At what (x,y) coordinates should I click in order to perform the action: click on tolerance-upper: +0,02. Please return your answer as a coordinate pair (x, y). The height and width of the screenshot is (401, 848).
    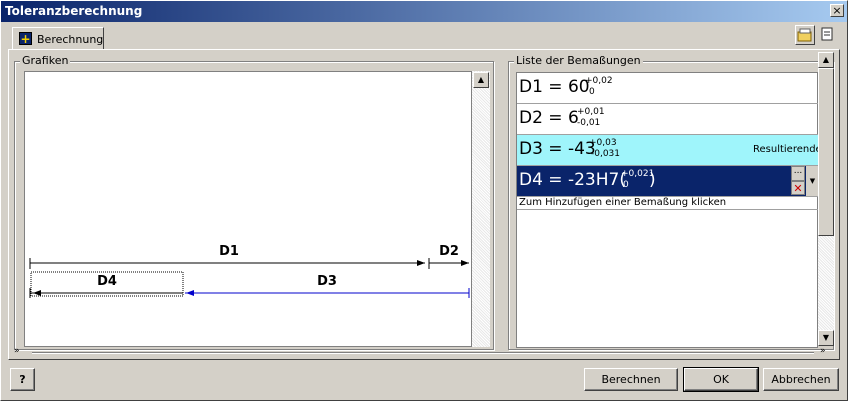
    Looking at the image, I should click on (599, 81).